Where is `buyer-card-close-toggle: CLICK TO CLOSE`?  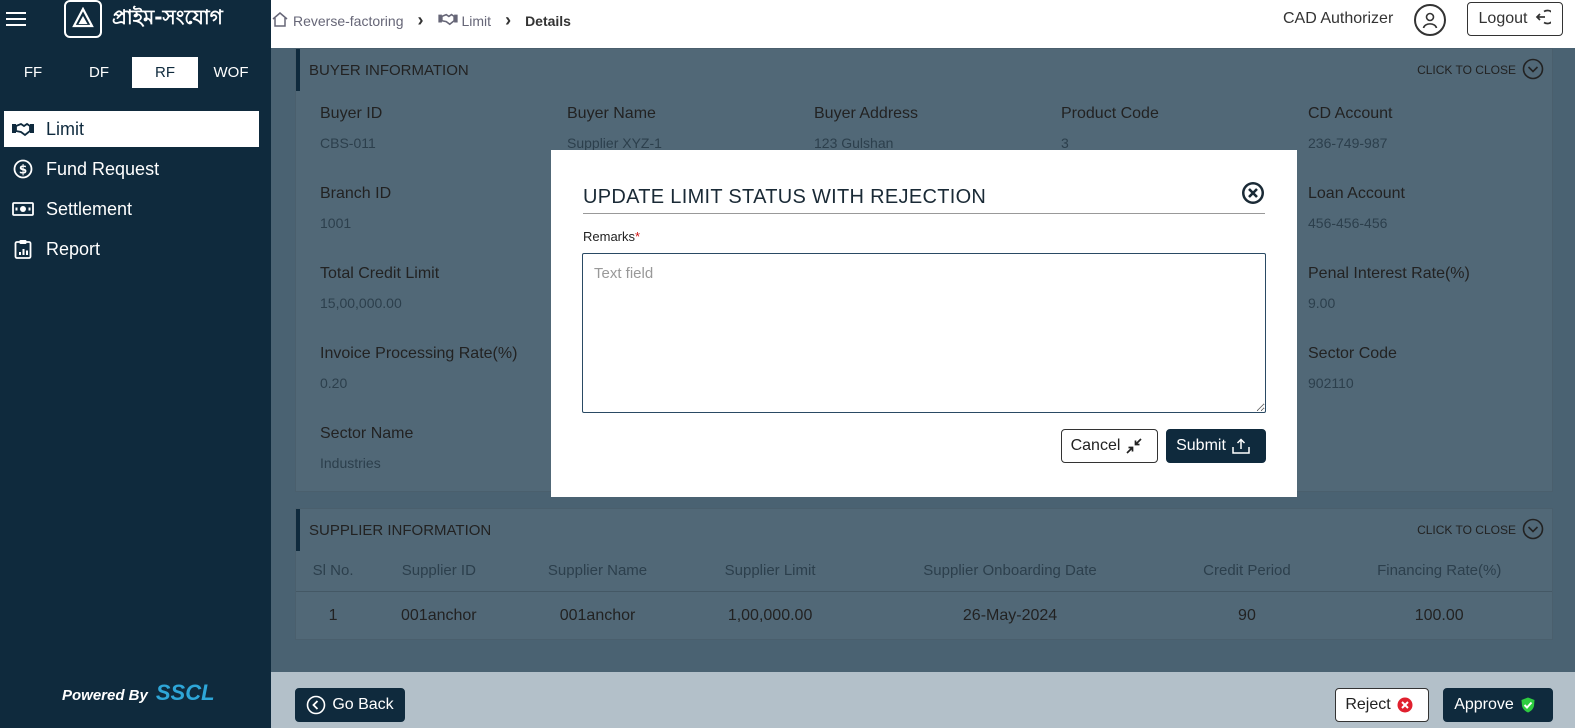 buyer-card-close-toggle: CLICK TO CLOSE is located at coordinates (1480, 70).